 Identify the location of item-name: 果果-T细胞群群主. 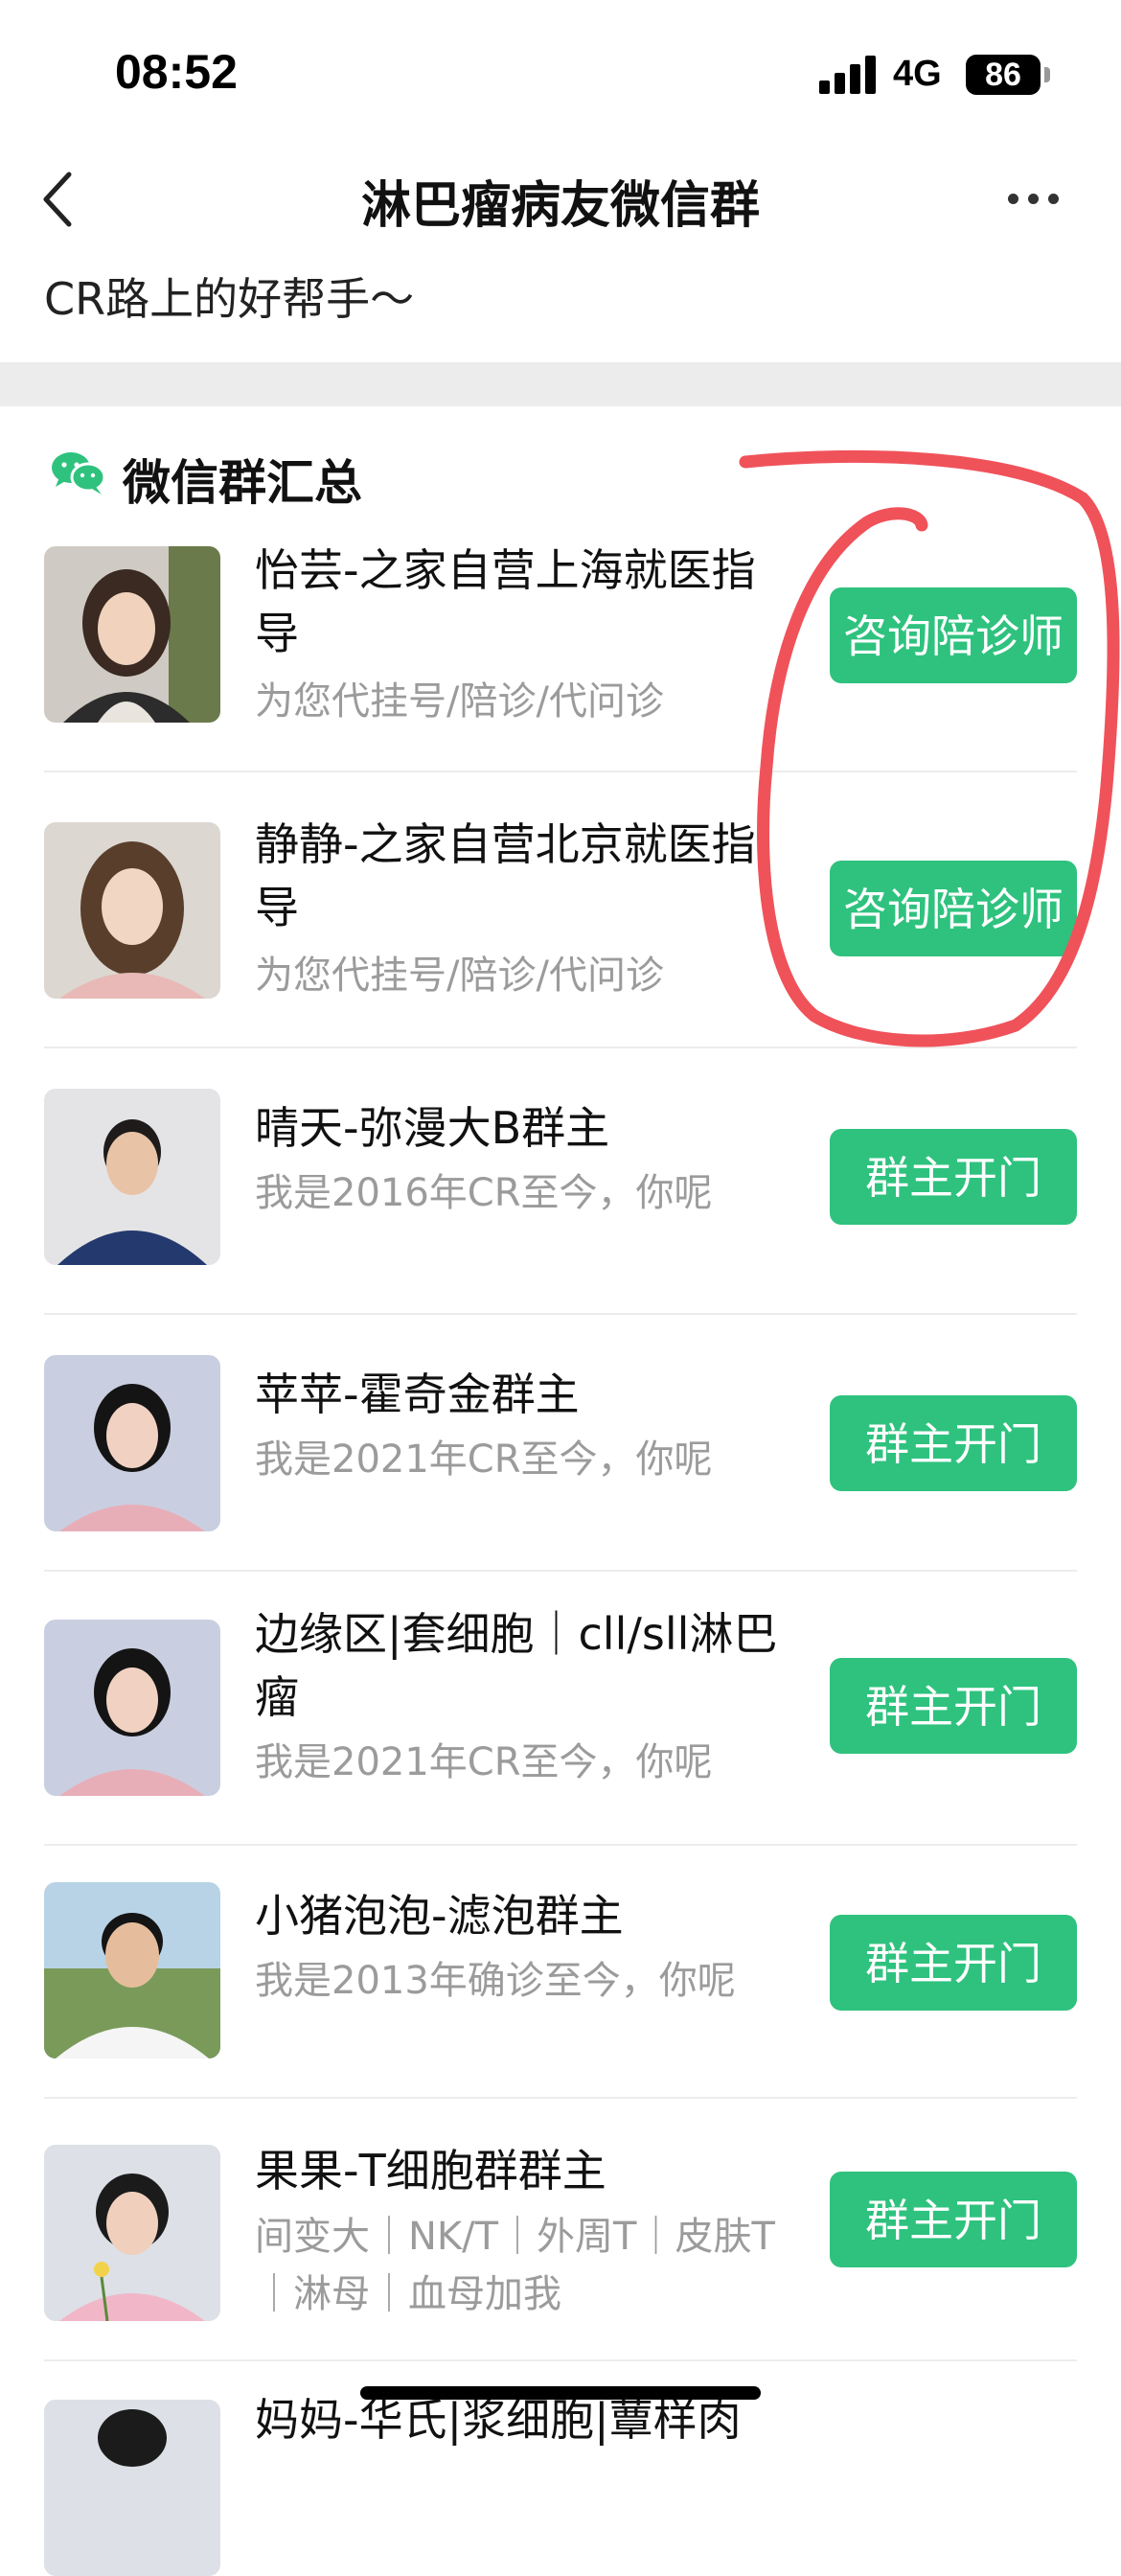
(430, 2170).